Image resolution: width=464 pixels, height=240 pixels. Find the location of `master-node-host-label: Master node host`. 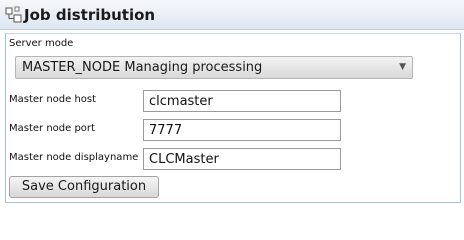

master-node-host-label: Master node host is located at coordinates (53, 99).